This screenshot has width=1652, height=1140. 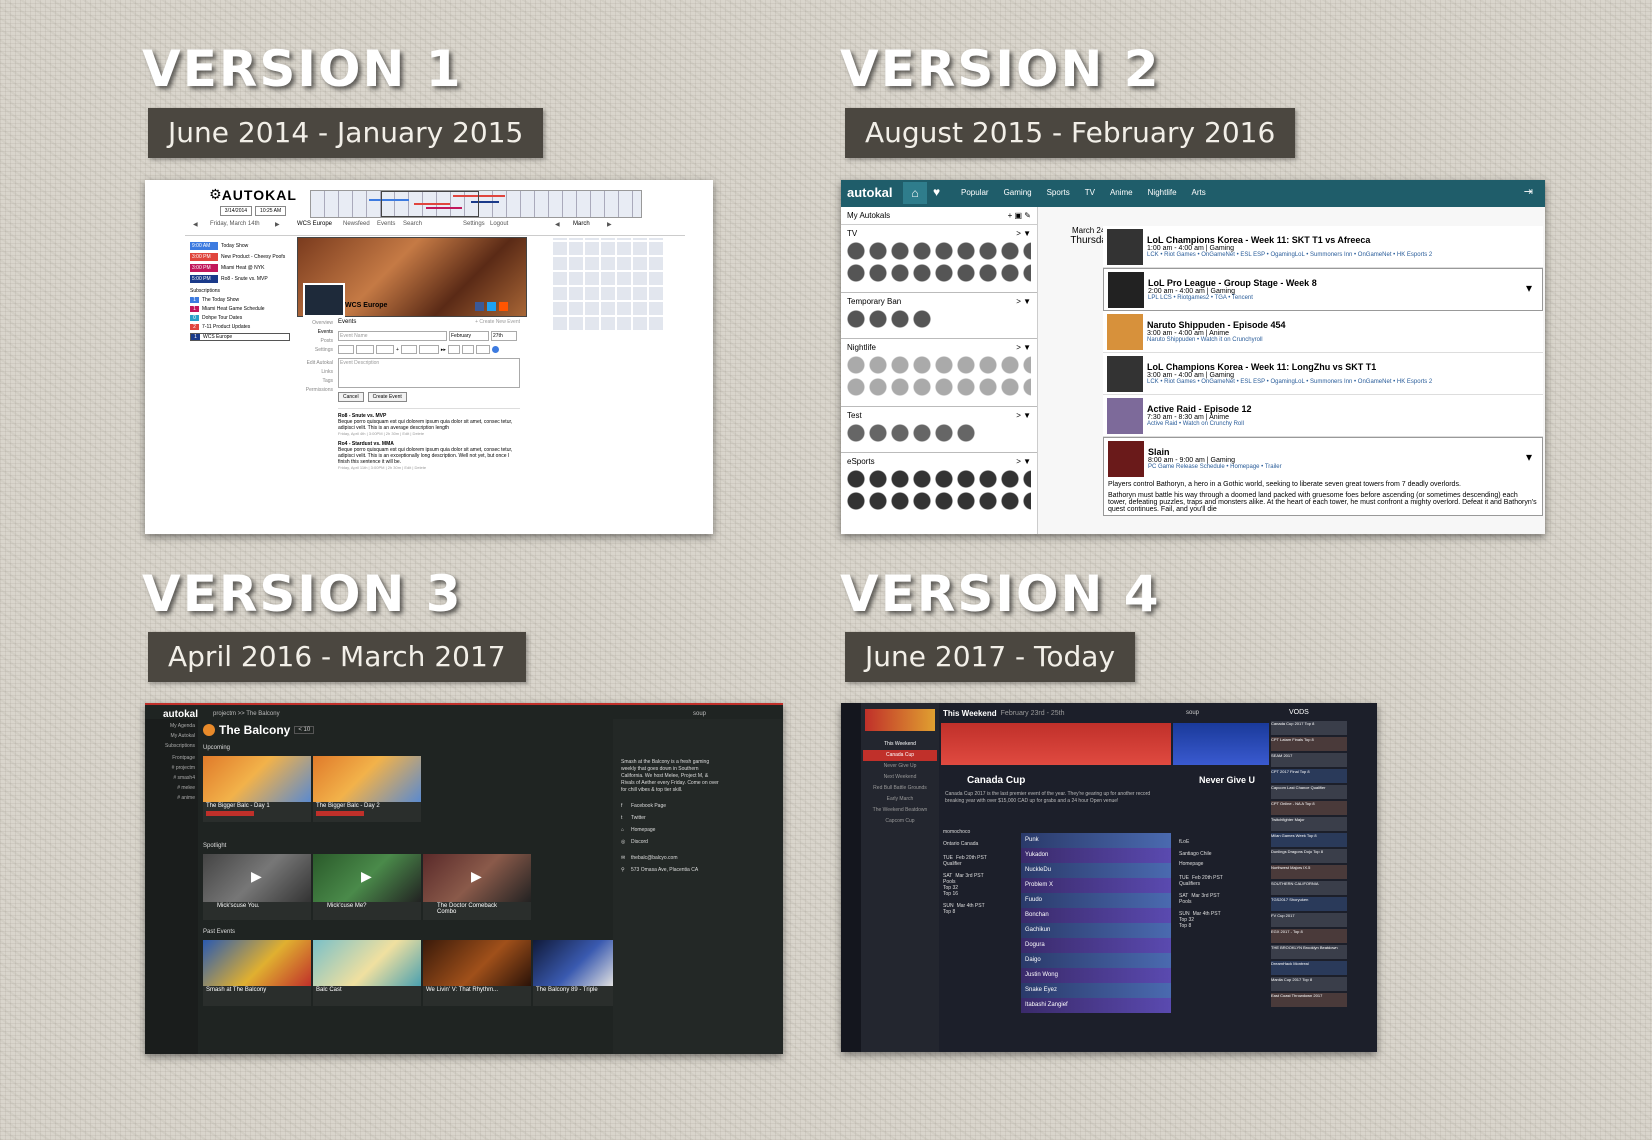 I want to click on streamer-name: momochoco, so click(x=973, y=832).